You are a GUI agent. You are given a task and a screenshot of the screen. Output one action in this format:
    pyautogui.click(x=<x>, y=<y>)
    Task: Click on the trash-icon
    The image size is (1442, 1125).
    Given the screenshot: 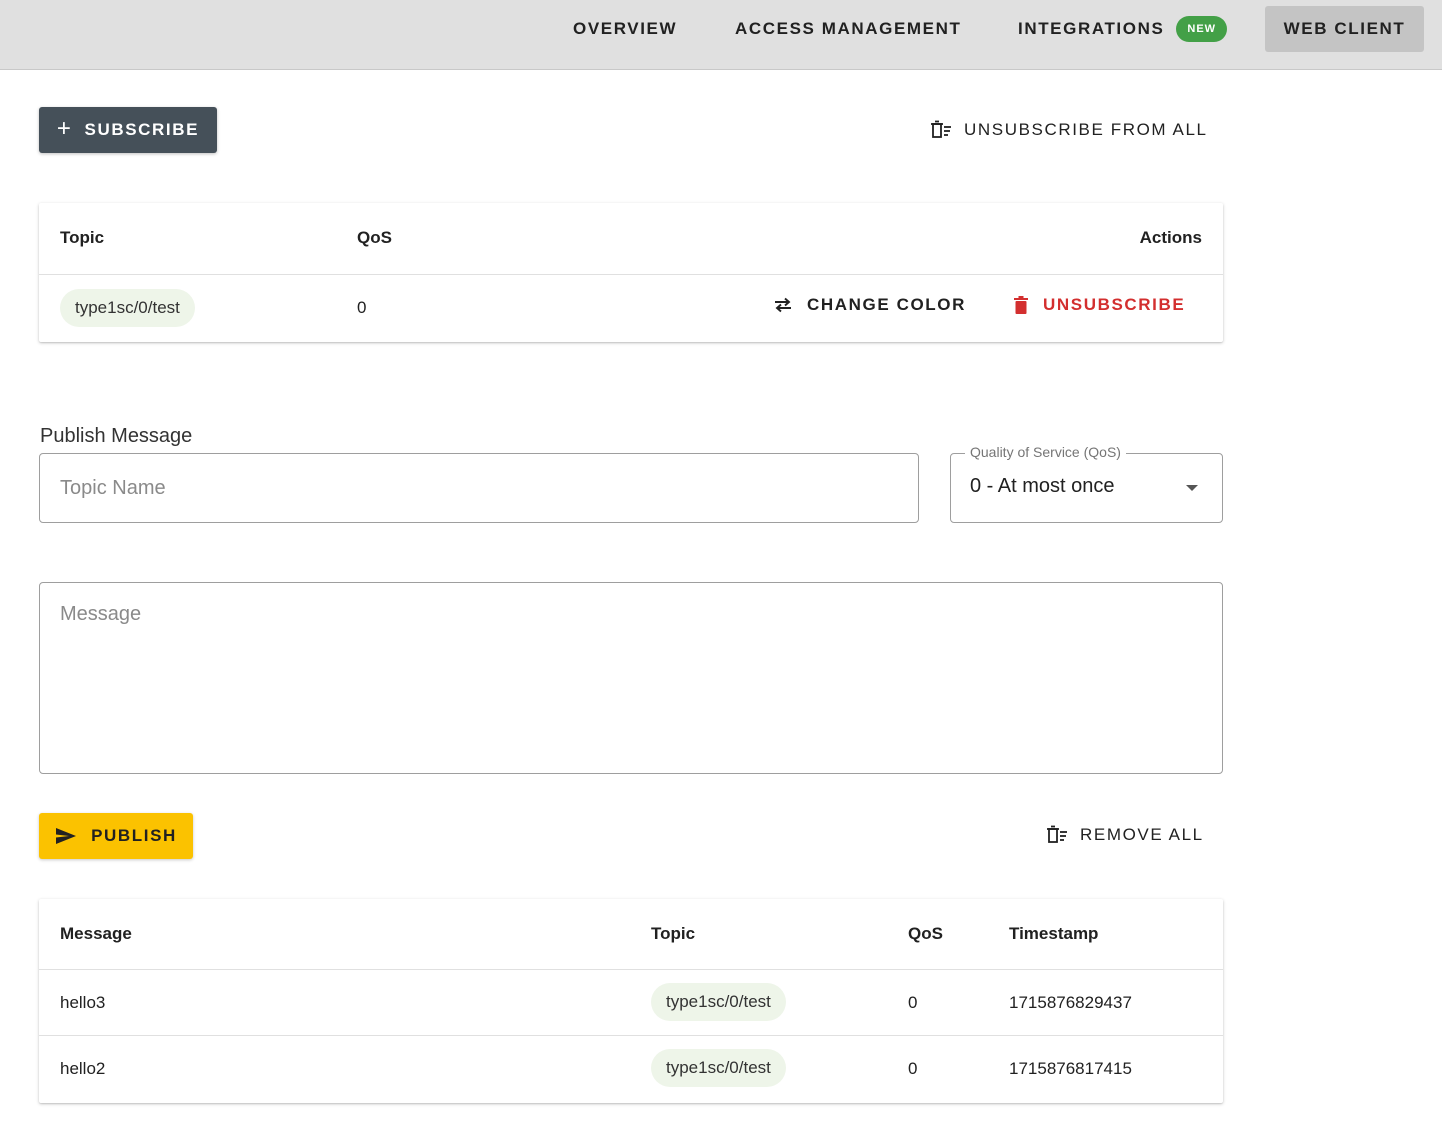 What is the action you would take?
    pyautogui.click(x=1021, y=304)
    